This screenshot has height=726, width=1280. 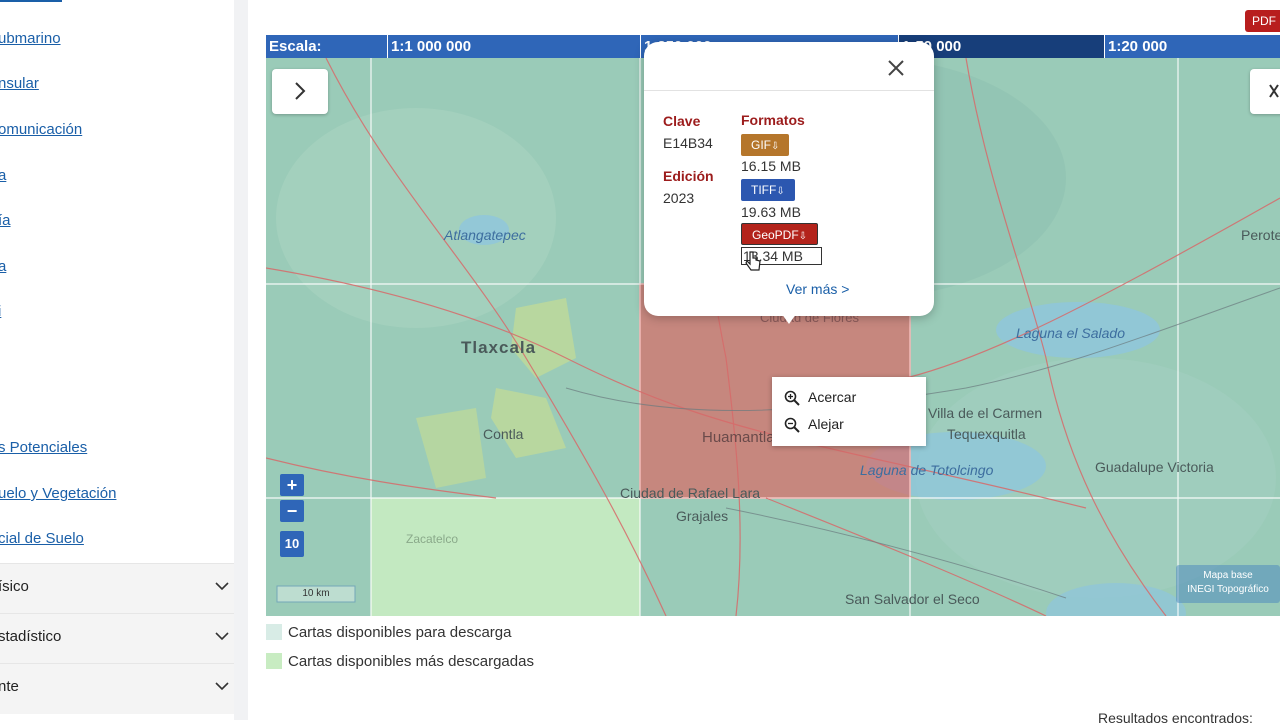 What do you see at coordinates (986, 434) in the screenshot?
I see `map-label-tequexquitla: Tequexquitla` at bounding box center [986, 434].